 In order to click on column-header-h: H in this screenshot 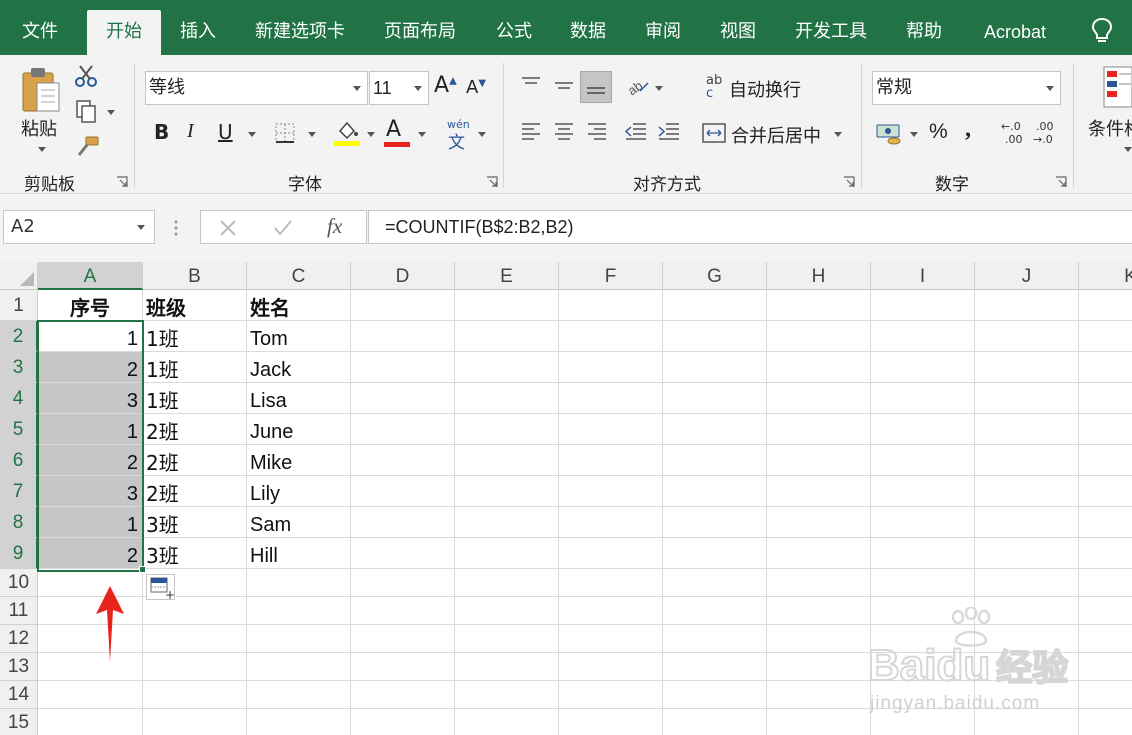, I will do `click(819, 276)`.